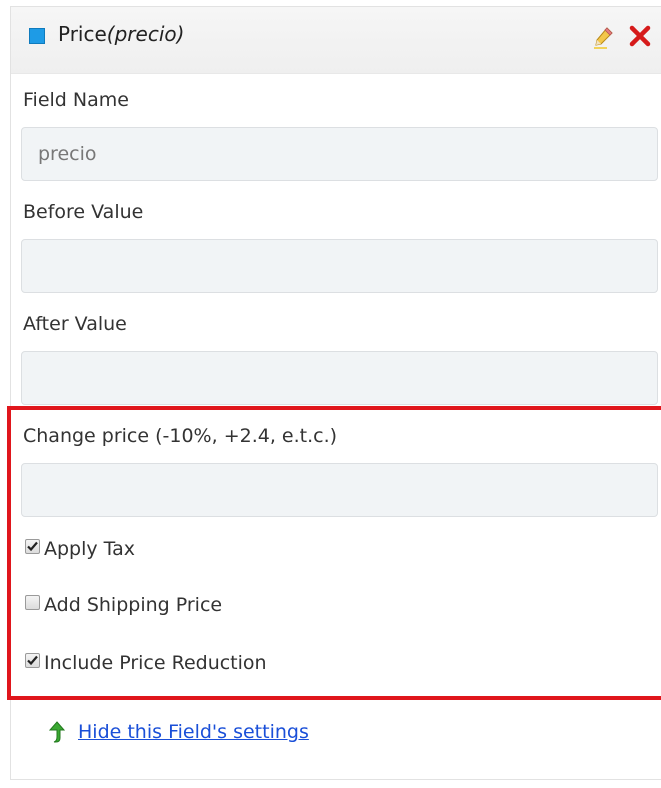 Image resolution: width=661 pixels, height=788 pixels. What do you see at coordinates (90, 549) in the screenshot?
I see `apply-tax-label: Apply Tax` at bounding box center [90, 549].